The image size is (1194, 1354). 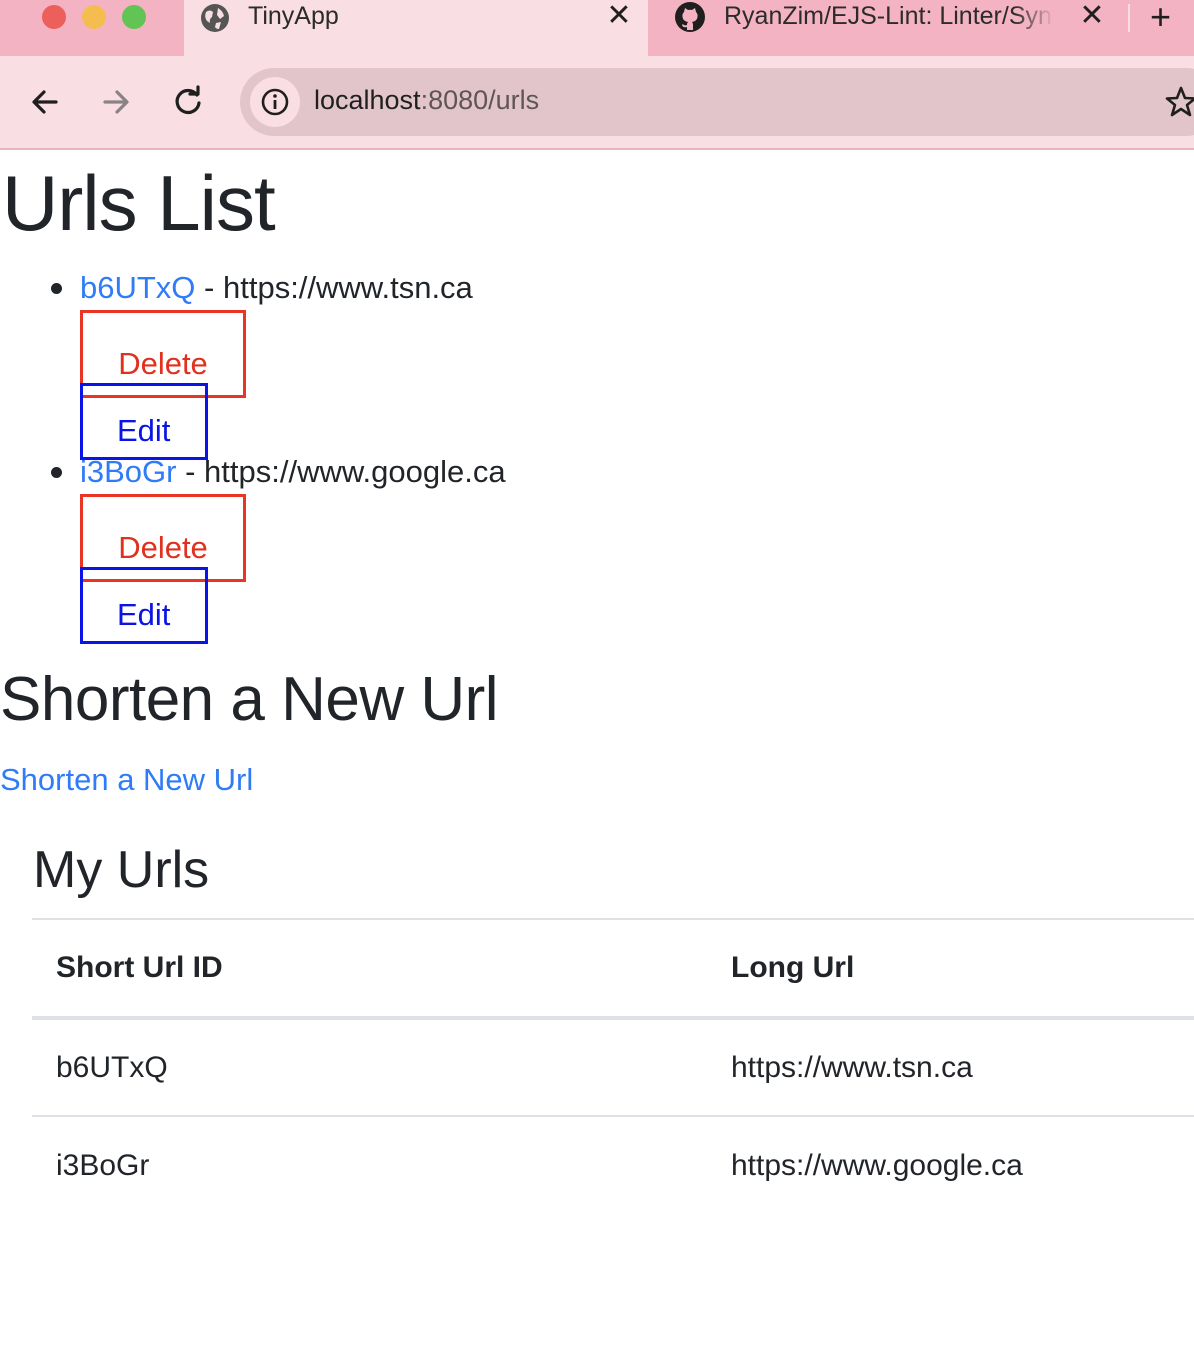 I want to click on globe-icon, so click(x=215, y=18).